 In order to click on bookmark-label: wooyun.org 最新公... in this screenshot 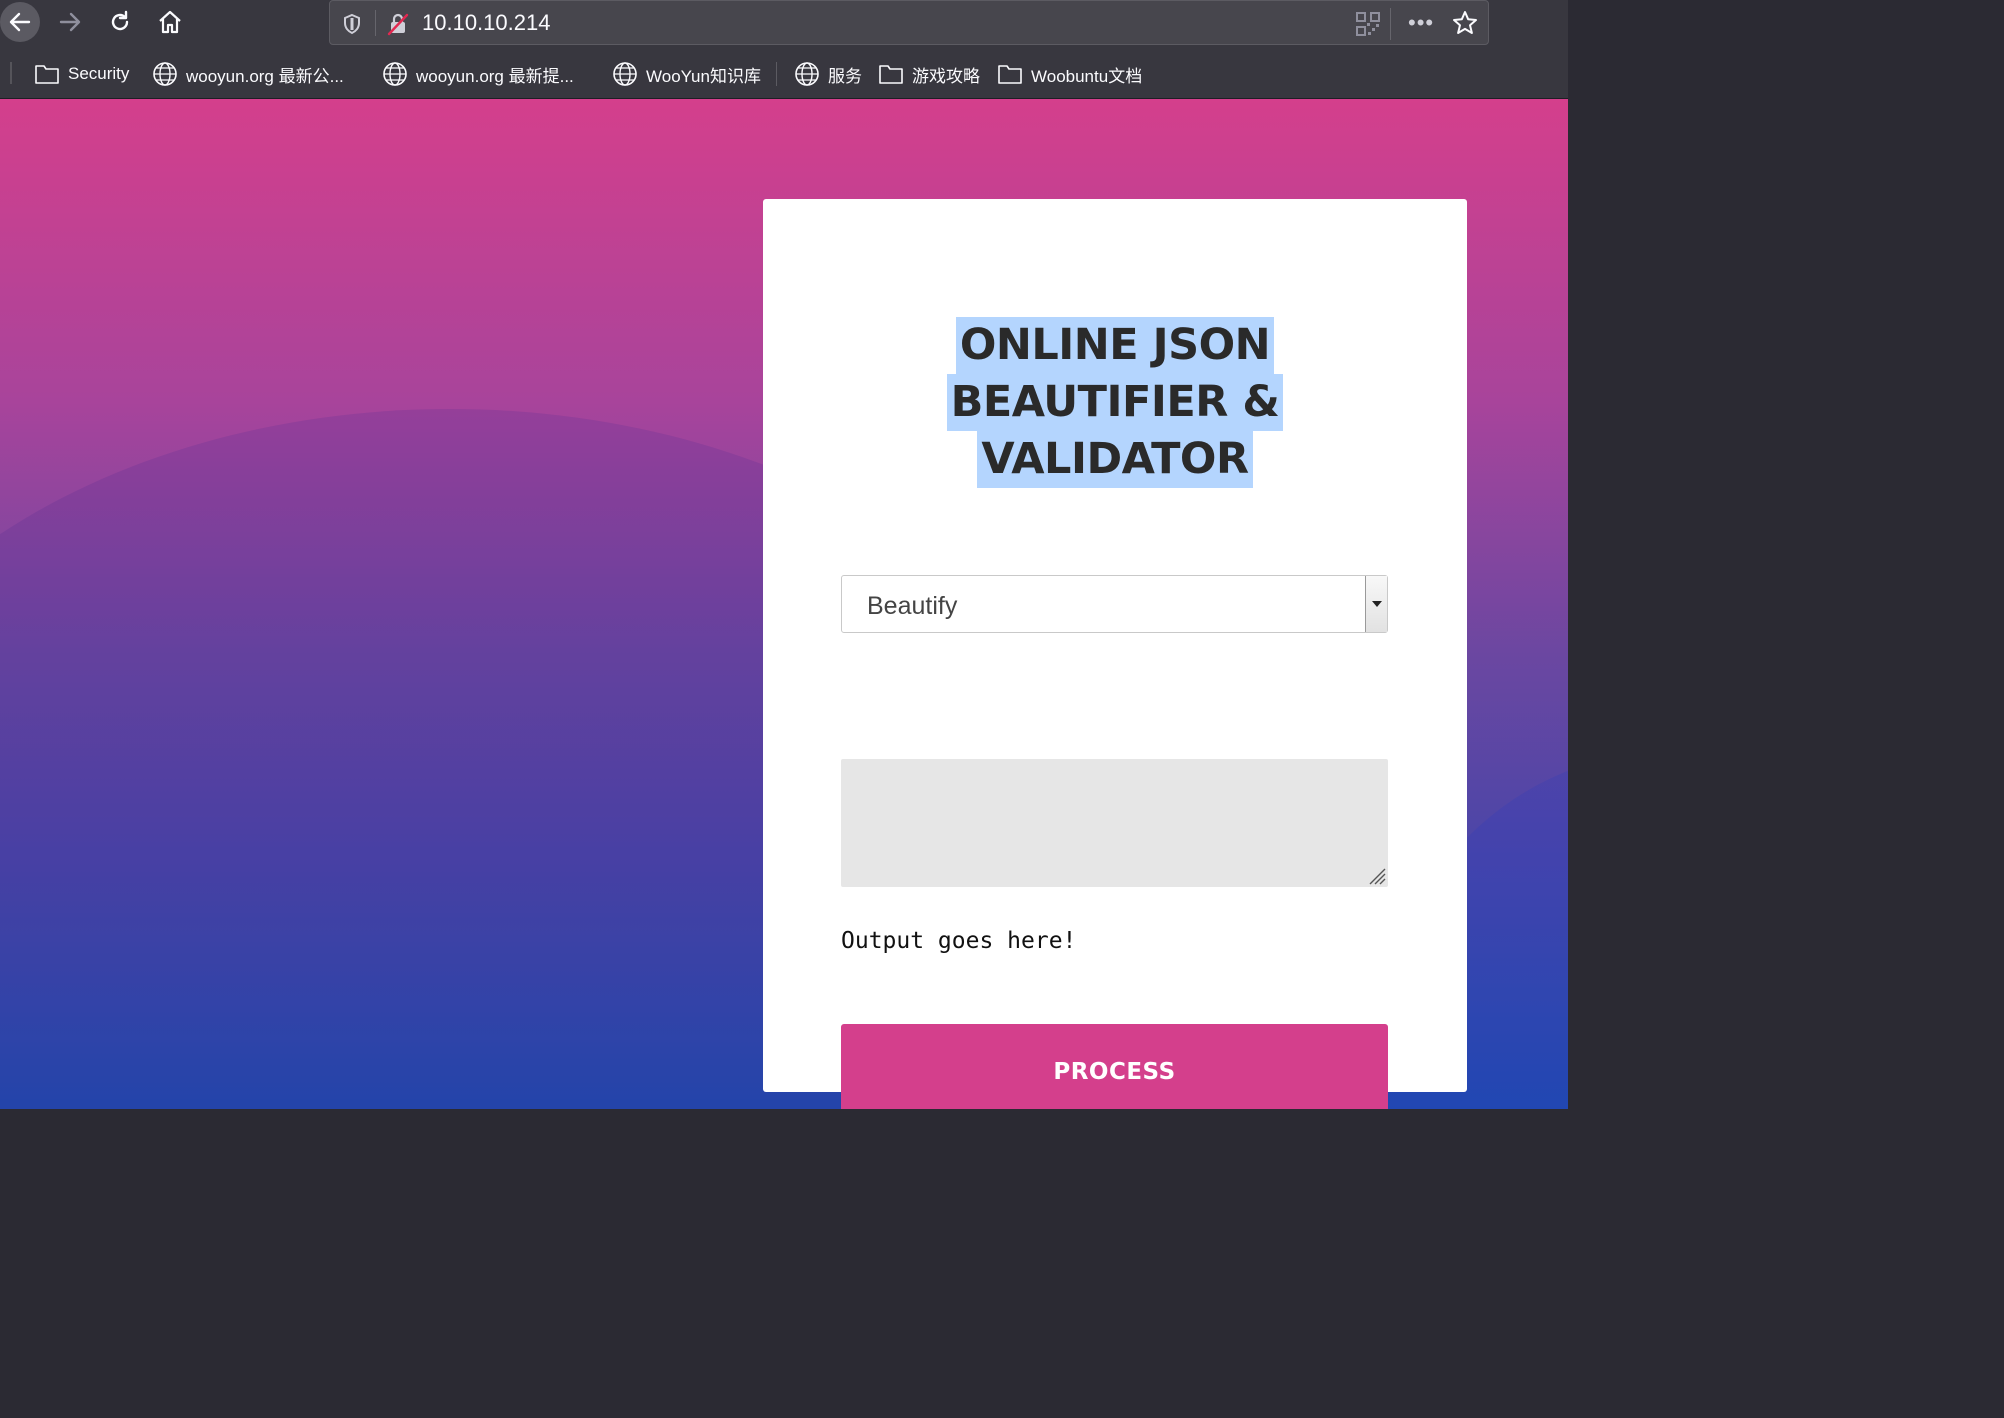, I will do `click(265, 76)`.